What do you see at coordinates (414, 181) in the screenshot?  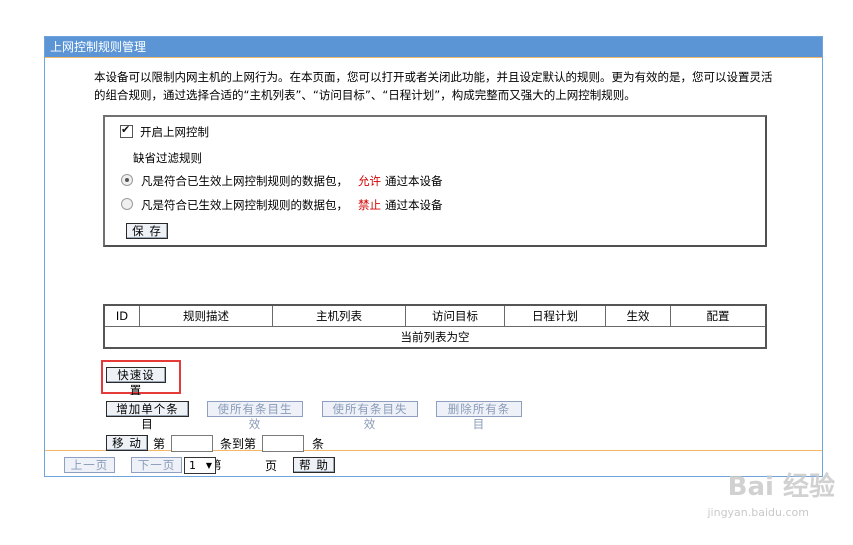 I see `allow-option-suffix: 通过本设备` at bounding box center [414, 181].